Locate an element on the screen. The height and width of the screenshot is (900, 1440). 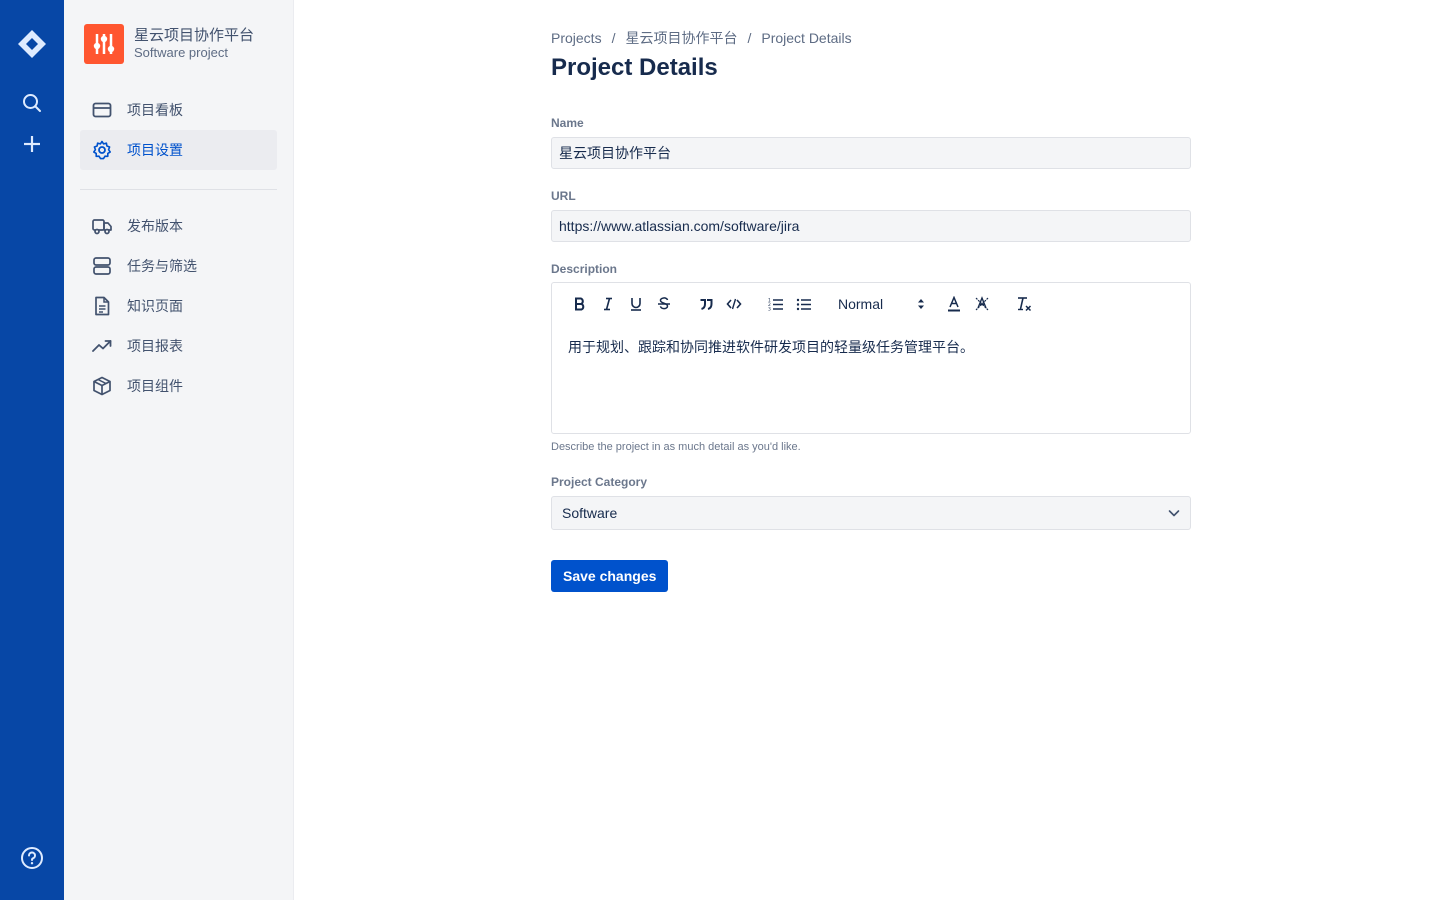
clear-format-icon is located at coordinates (1024, 304).